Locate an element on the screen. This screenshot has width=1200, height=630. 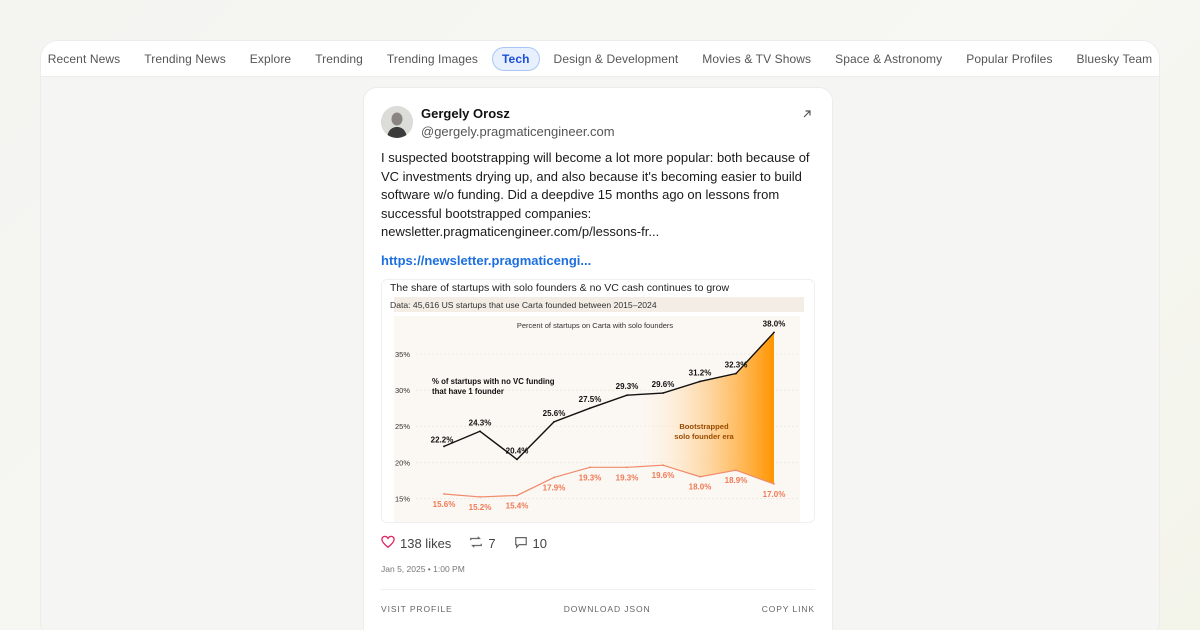
y-tick-label: 20% is located at coordinates (402, 462).